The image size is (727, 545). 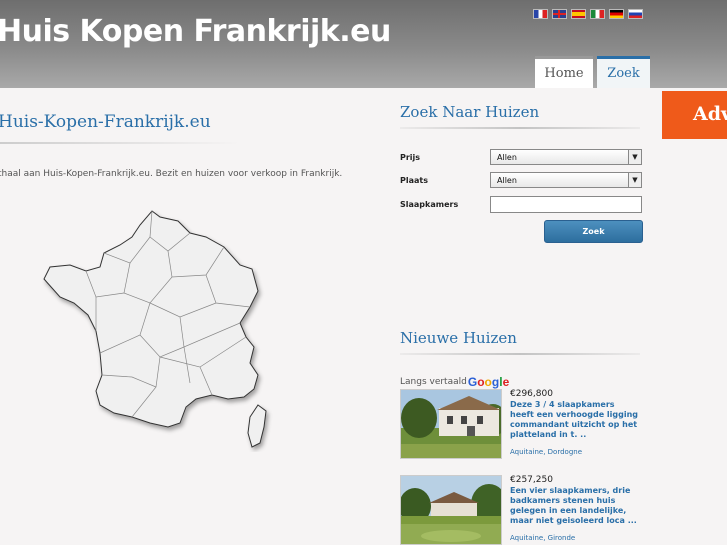 What do you see at coordinates (470, 112) in the screenshot?
I see `search-section-title: Zoek Naar Huizen` at bounding box center [470, 112].